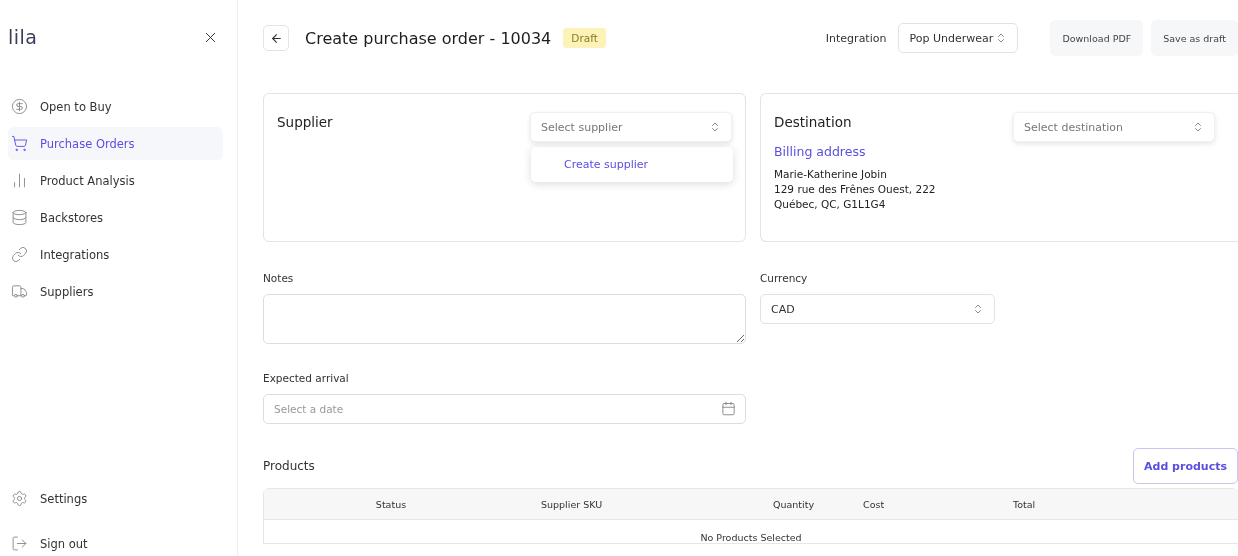 The width and height of the screenshot is (1238, 556). I want to click on sign-out-icon, so click(19, 543).